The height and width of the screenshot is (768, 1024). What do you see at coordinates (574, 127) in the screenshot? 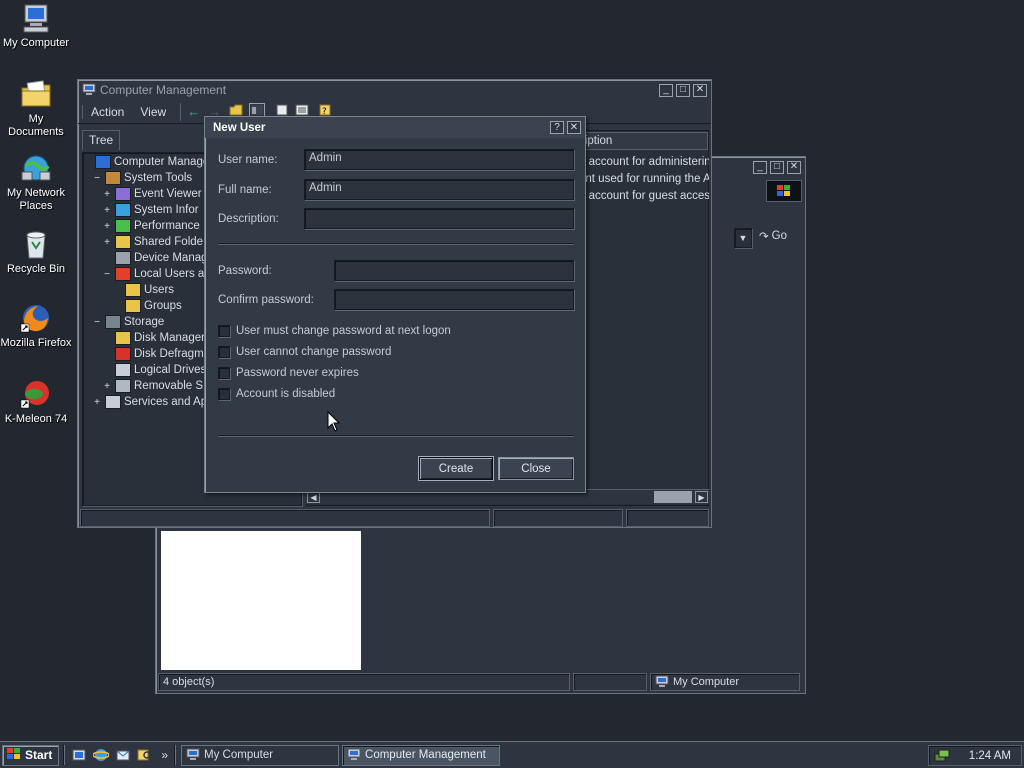
I see `dialog-close-button: ✕` at bounding box center [574, 127].